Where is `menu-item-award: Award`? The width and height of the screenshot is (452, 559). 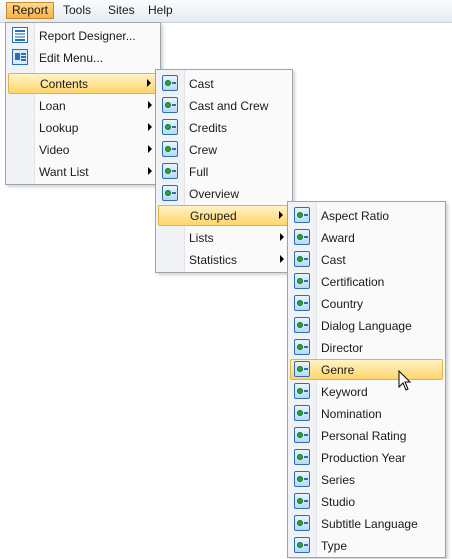 menu-item-award: Award is located at coordinates (366, 237).